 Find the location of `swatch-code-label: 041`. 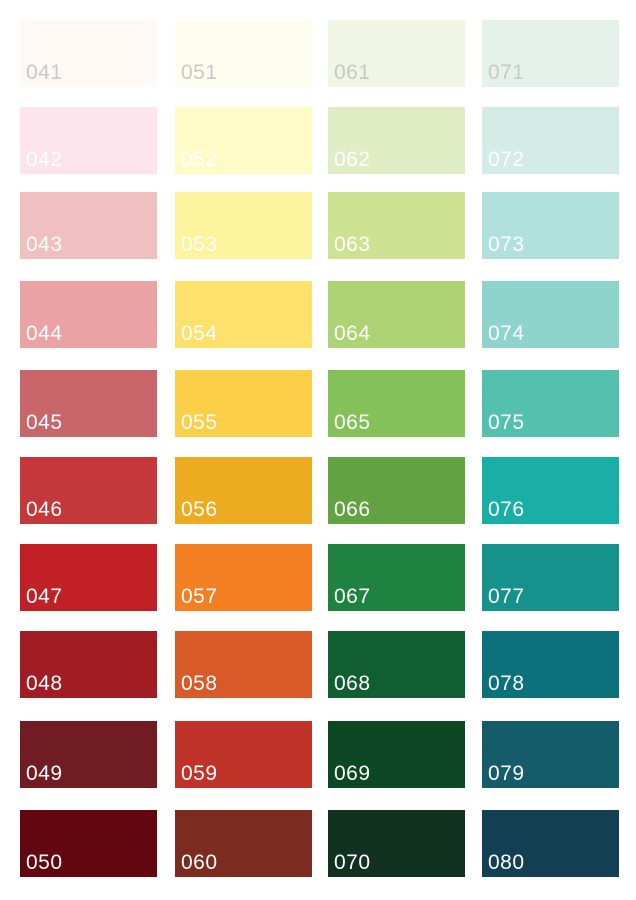

swatch-code-label: 041 is located at coordinates (44, 72).